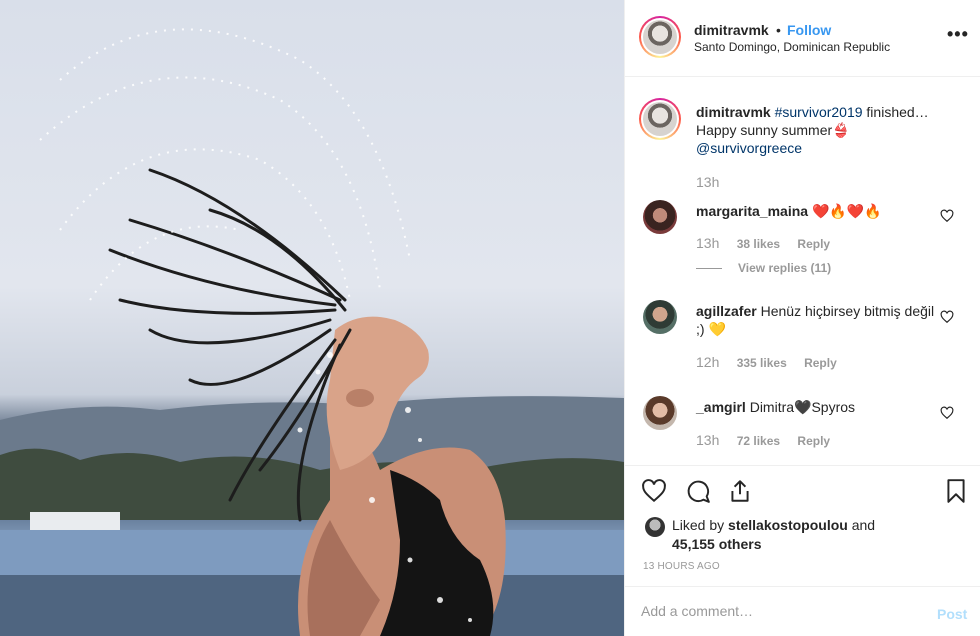 Image resolution: width=980 pixels, height=636 pixels. I want to click on heart-icon, so click(654, 491).